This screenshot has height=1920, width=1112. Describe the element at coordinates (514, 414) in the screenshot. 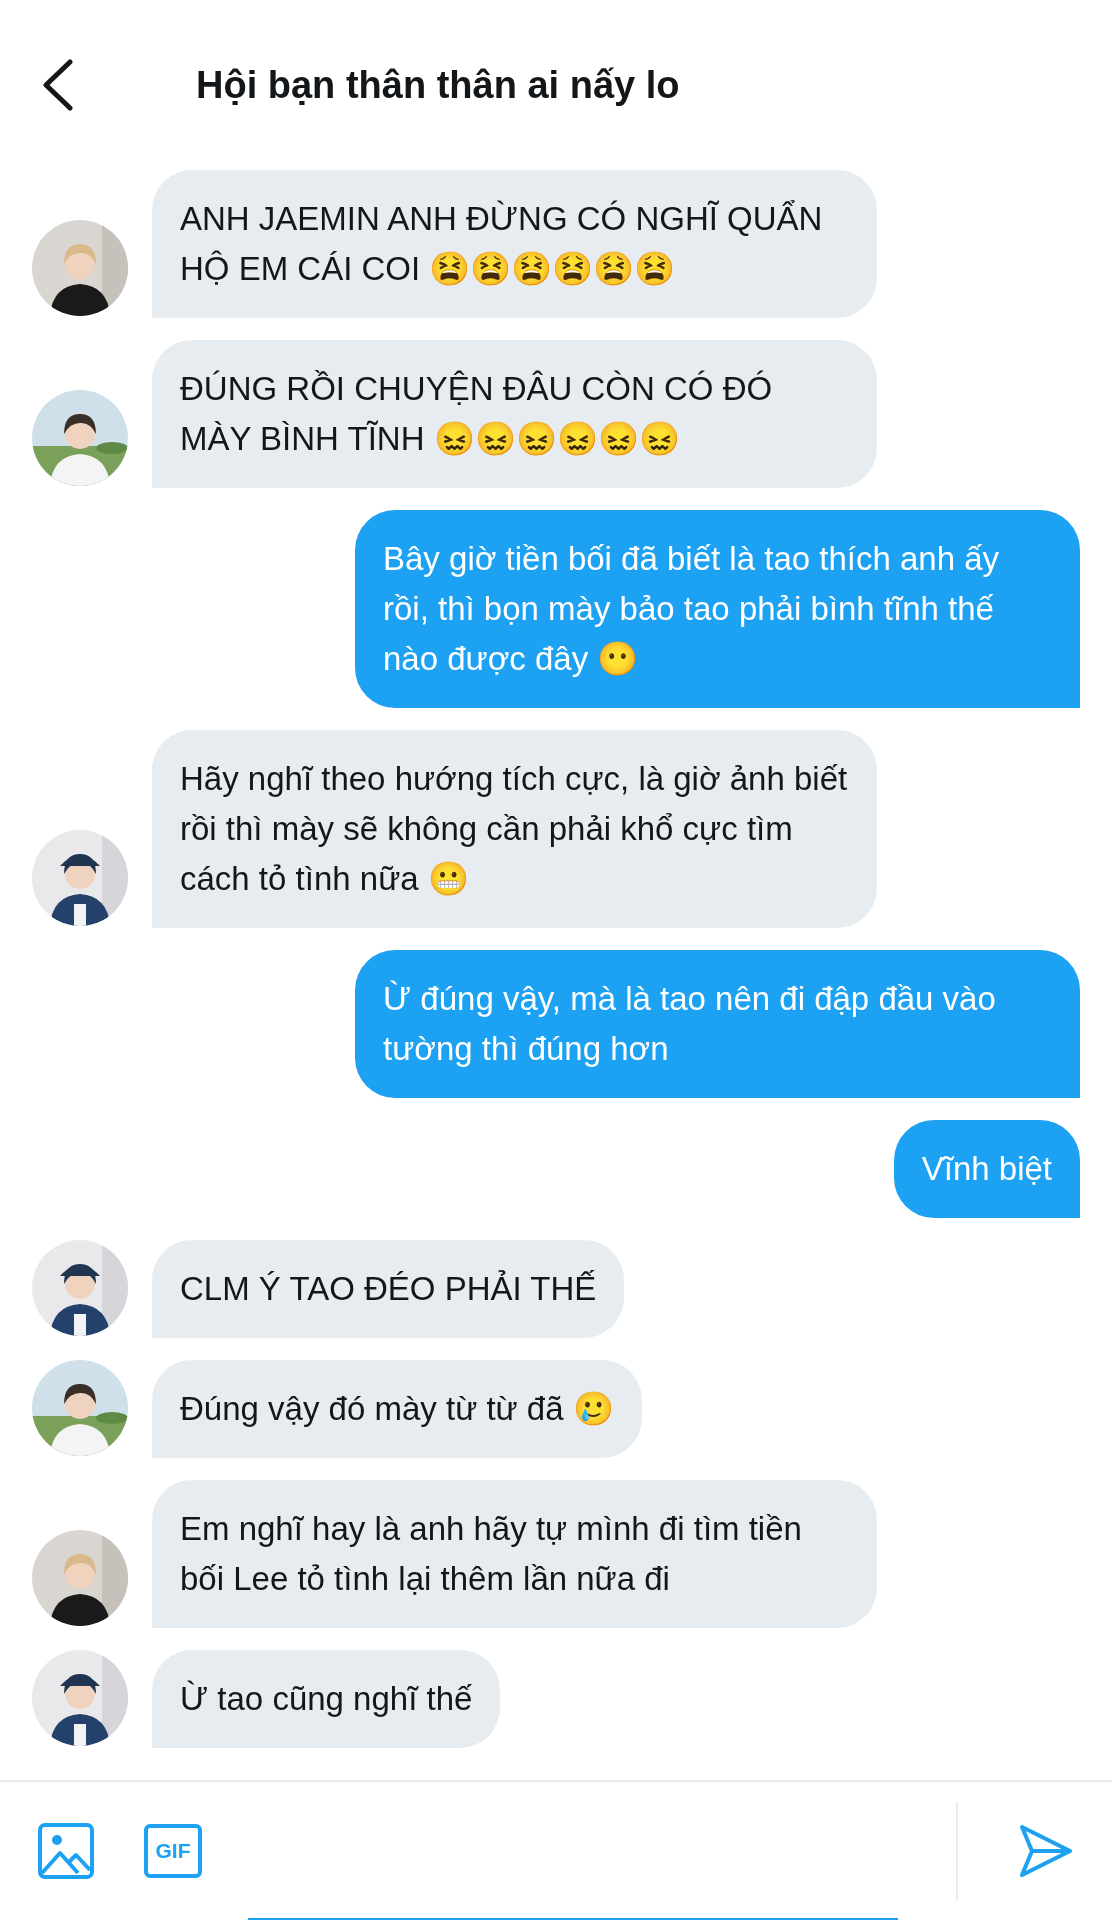

I see `message-bubble: ĐÚNG RỒI CHUYỆN ĐÂU CÒN CÓ ĐÓ MÀY BÌNH TĨNH 😖😖😖😖😖😖` at that location.